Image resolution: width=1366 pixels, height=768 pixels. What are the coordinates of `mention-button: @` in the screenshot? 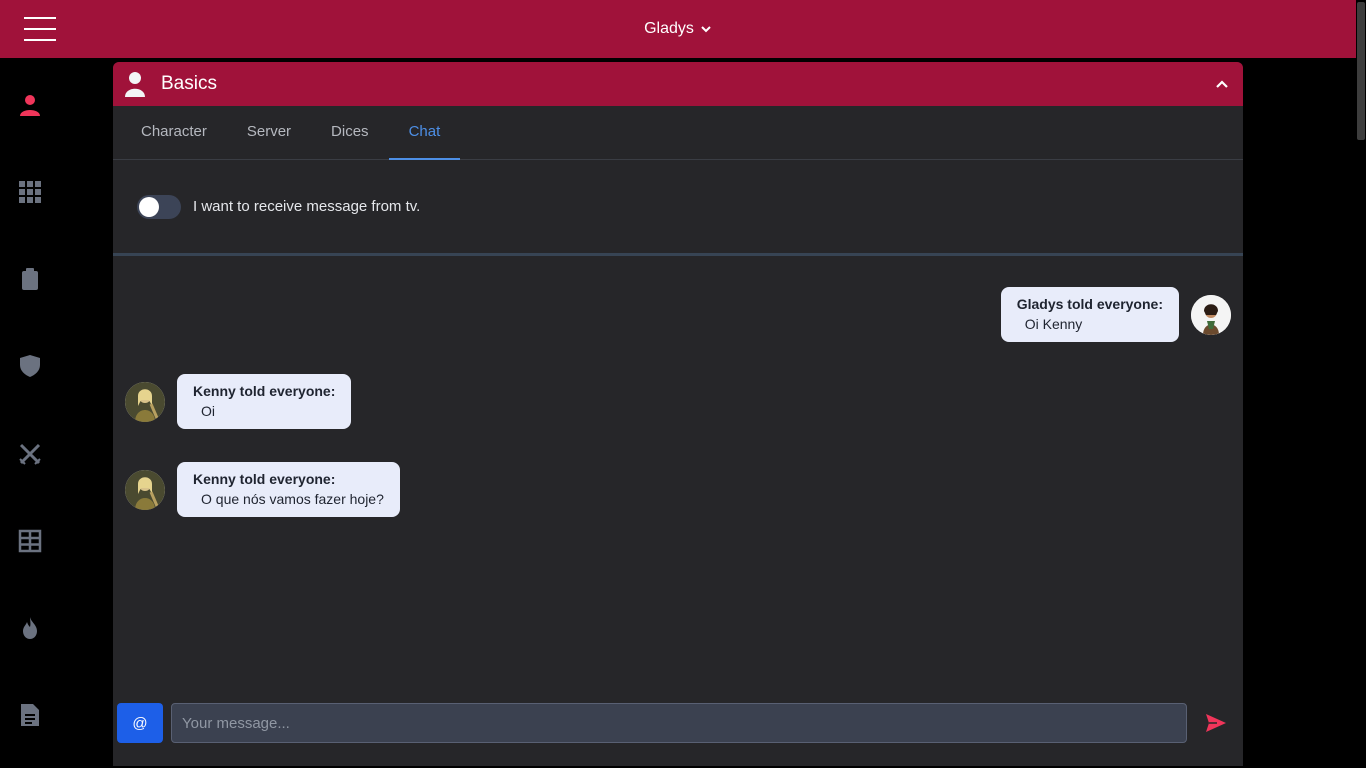 It's located at (140, 723).